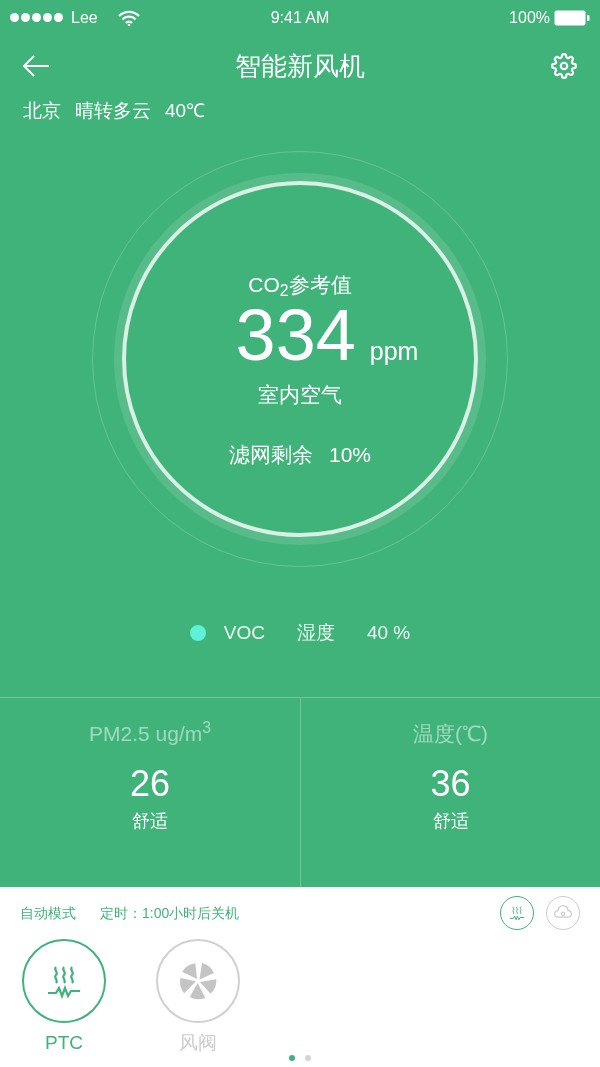 This screenshot has height=1067, width=600. What do you see at coordinates (36, 17) in the screenshot?
I see `signal-icon` at bounding box center [36, 17].